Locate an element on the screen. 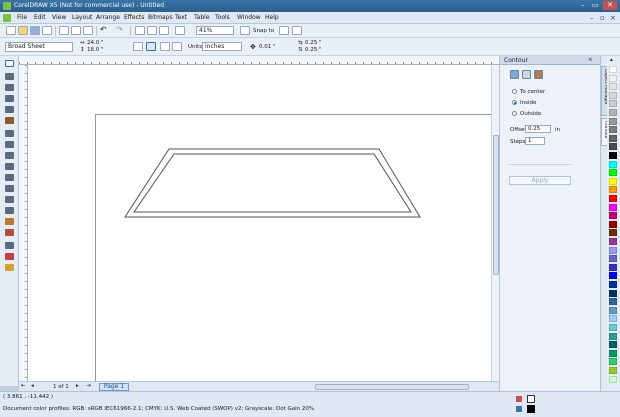 The image size is (620, 417). minimize-button: – is located at coordinates (583, 5).